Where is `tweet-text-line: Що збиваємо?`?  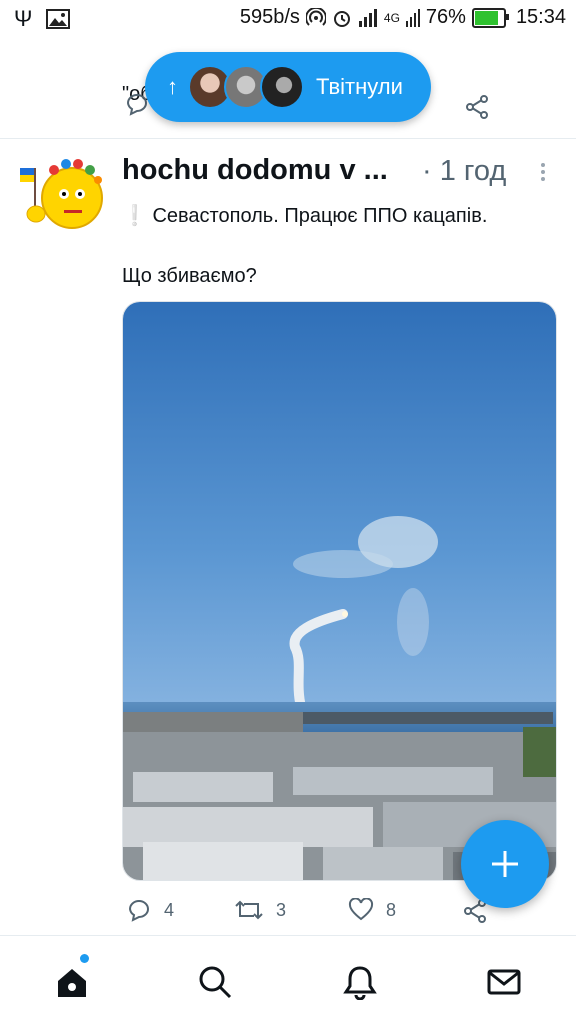 tweet-text-line: Що збиваємо? is located at coordinates (189, 276).